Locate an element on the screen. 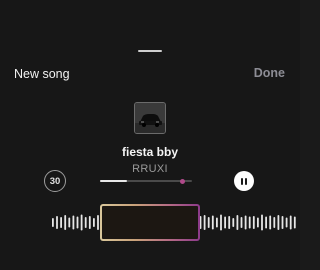 The width and height of the screenshot is (320, 270). song-title: fiesta bby is located at coordinates (149, 152).